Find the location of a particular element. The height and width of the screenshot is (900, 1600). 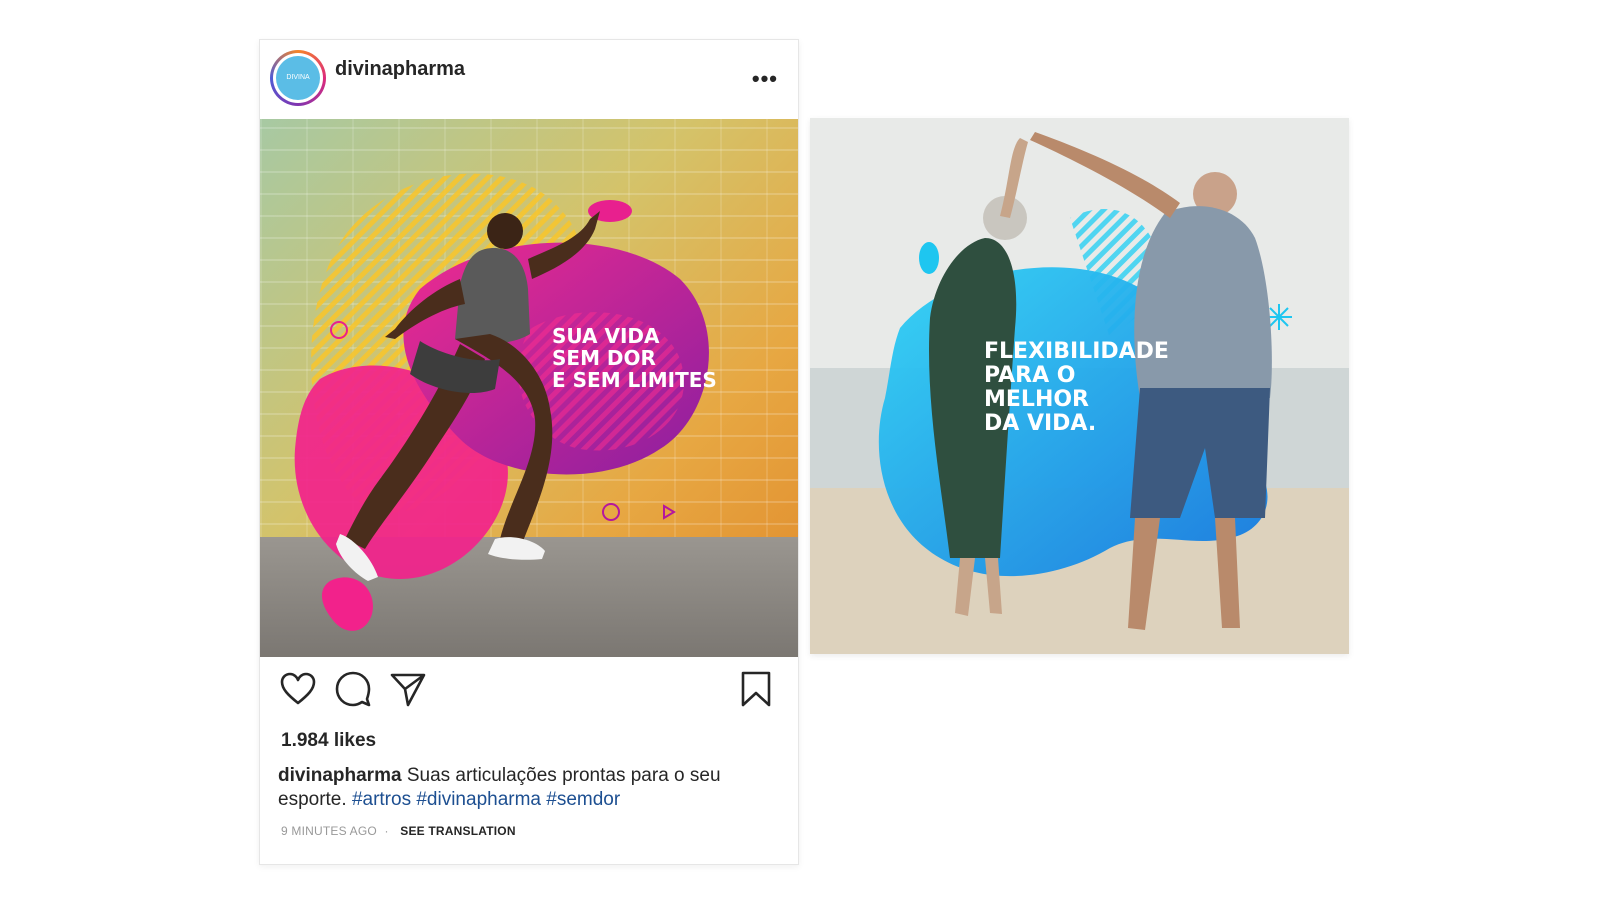

post-image-graphics is located at coordinates (501, 402).